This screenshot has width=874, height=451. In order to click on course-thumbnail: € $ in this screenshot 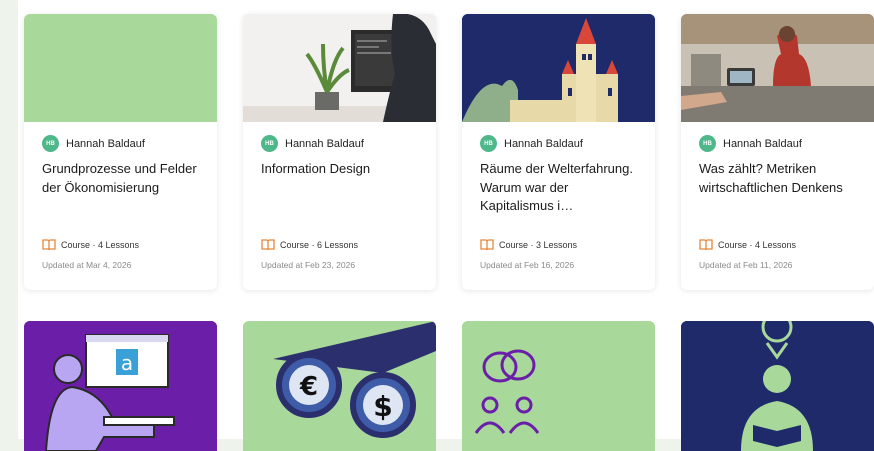, I will do `click(339, 386)`.